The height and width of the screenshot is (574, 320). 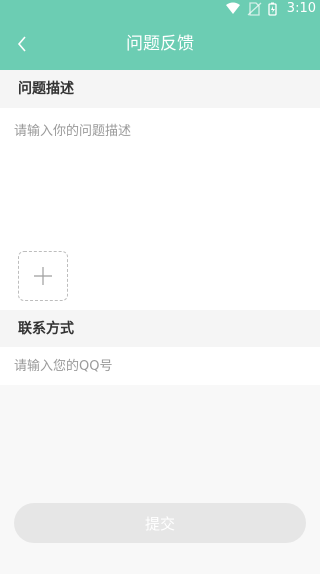 What do you see at coordinates (160, 523) in the screenshot?
I see `submit-button: 提交` at bounding box center [160, 523].